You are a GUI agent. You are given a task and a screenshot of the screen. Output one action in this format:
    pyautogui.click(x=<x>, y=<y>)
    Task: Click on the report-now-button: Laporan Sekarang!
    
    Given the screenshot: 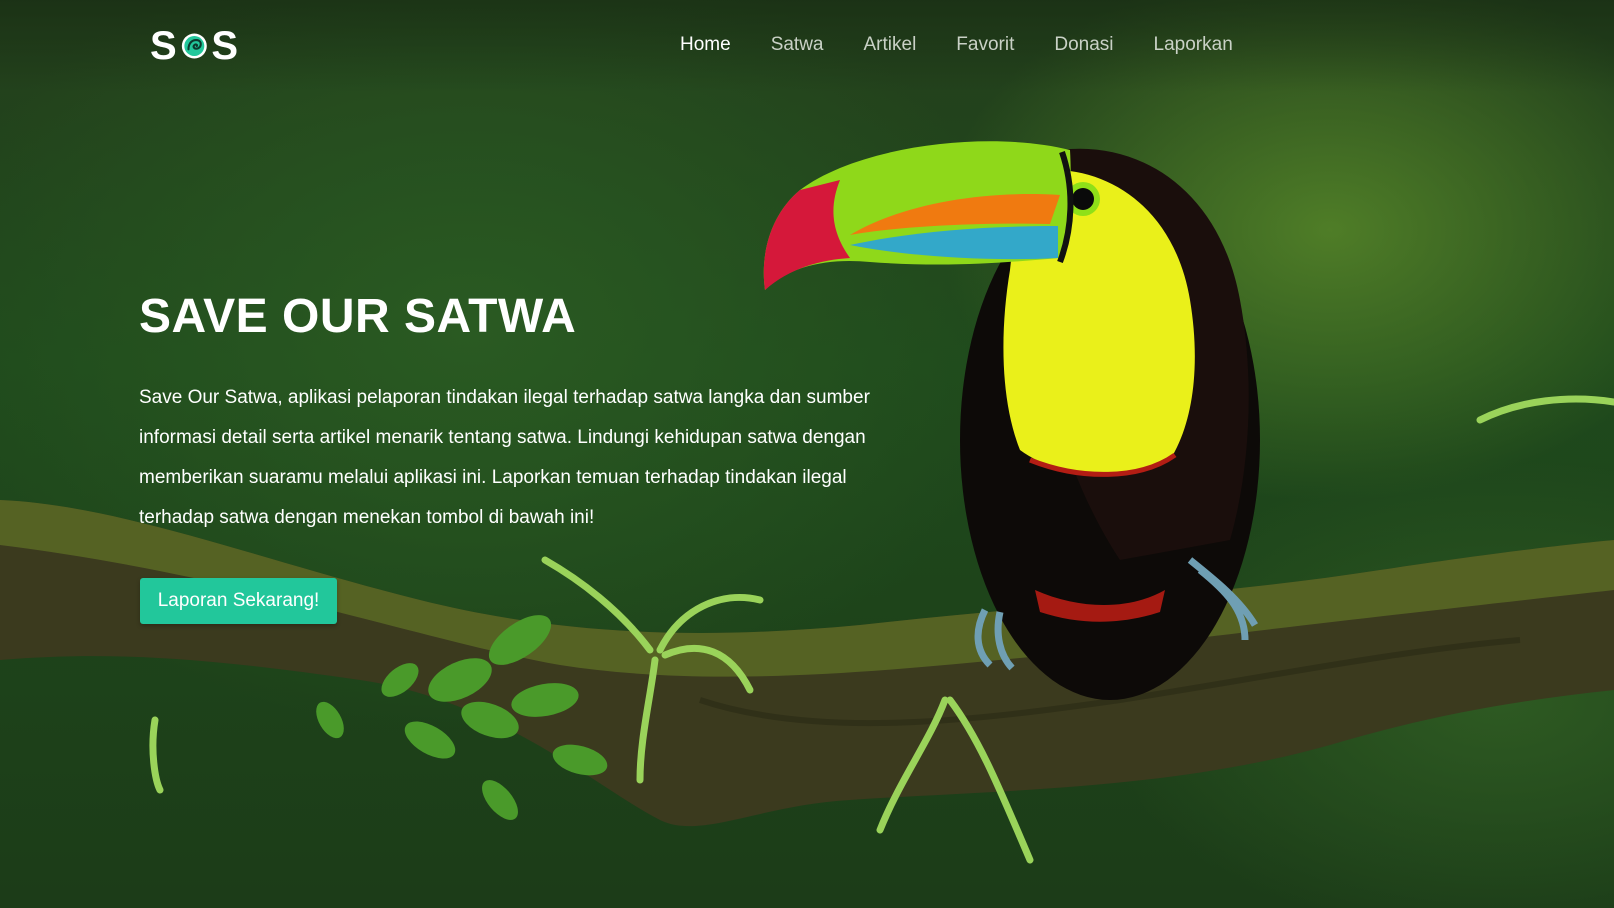 What is the action you would take?
    pyautogui.click(x=238, y=601)
    